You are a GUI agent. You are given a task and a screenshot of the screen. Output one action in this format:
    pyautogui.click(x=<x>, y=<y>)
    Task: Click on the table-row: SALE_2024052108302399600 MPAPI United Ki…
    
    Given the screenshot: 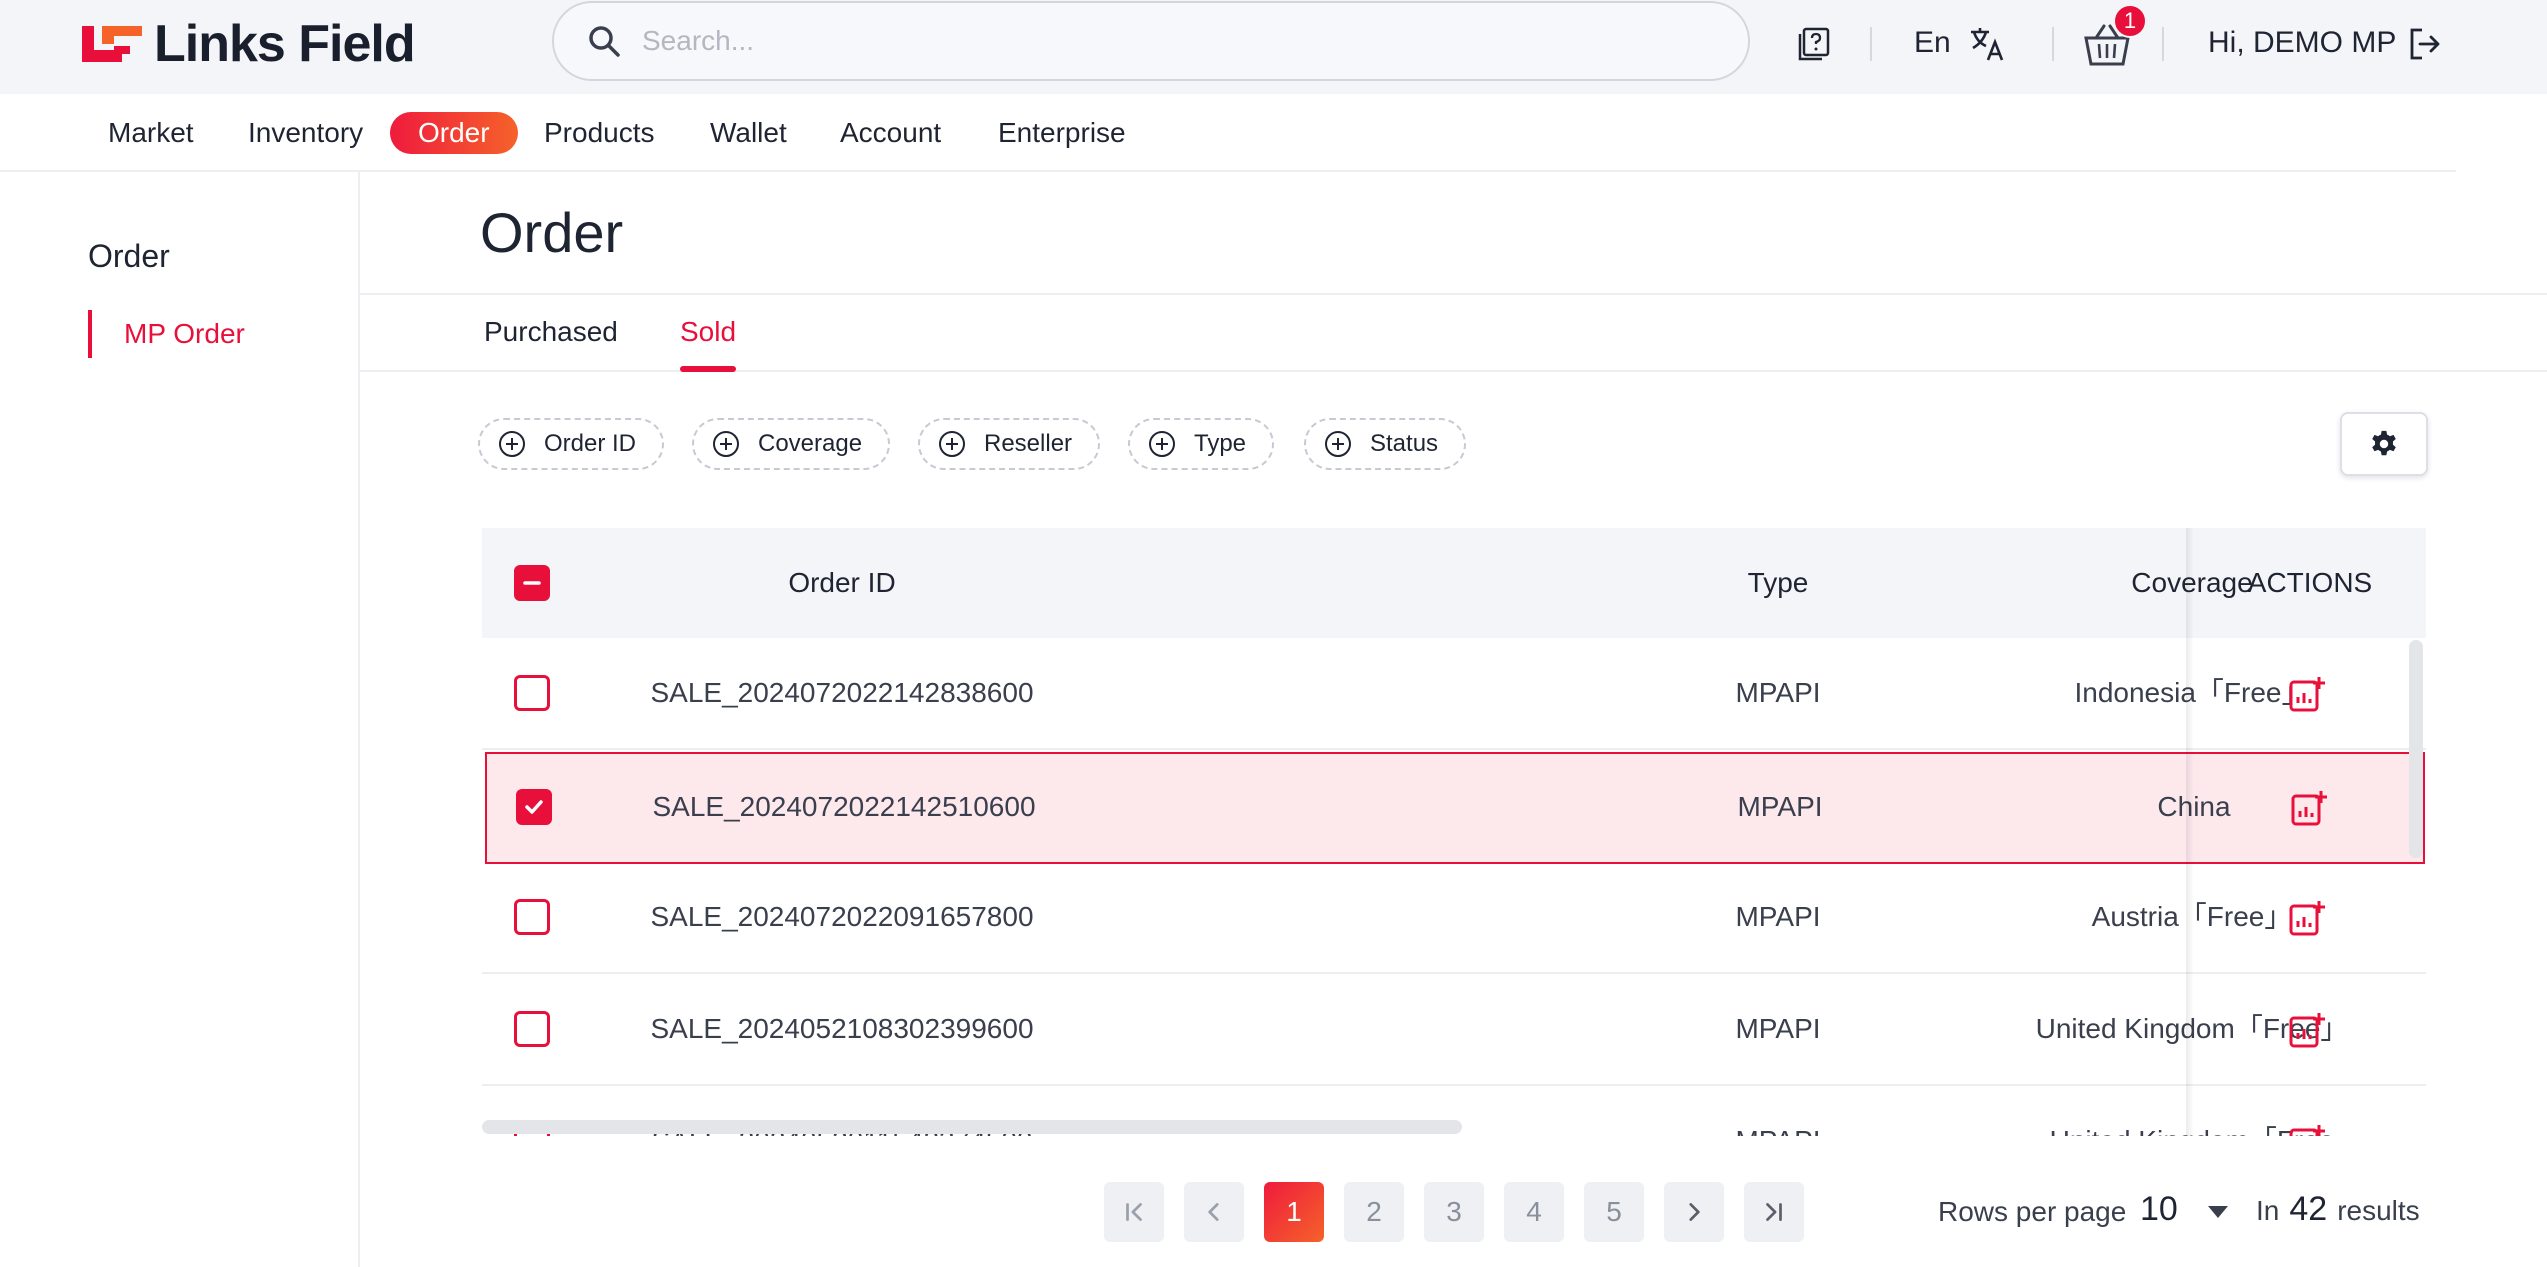 What is the action you would take?
    pyautogui.click(x=1454, y=1030)
    